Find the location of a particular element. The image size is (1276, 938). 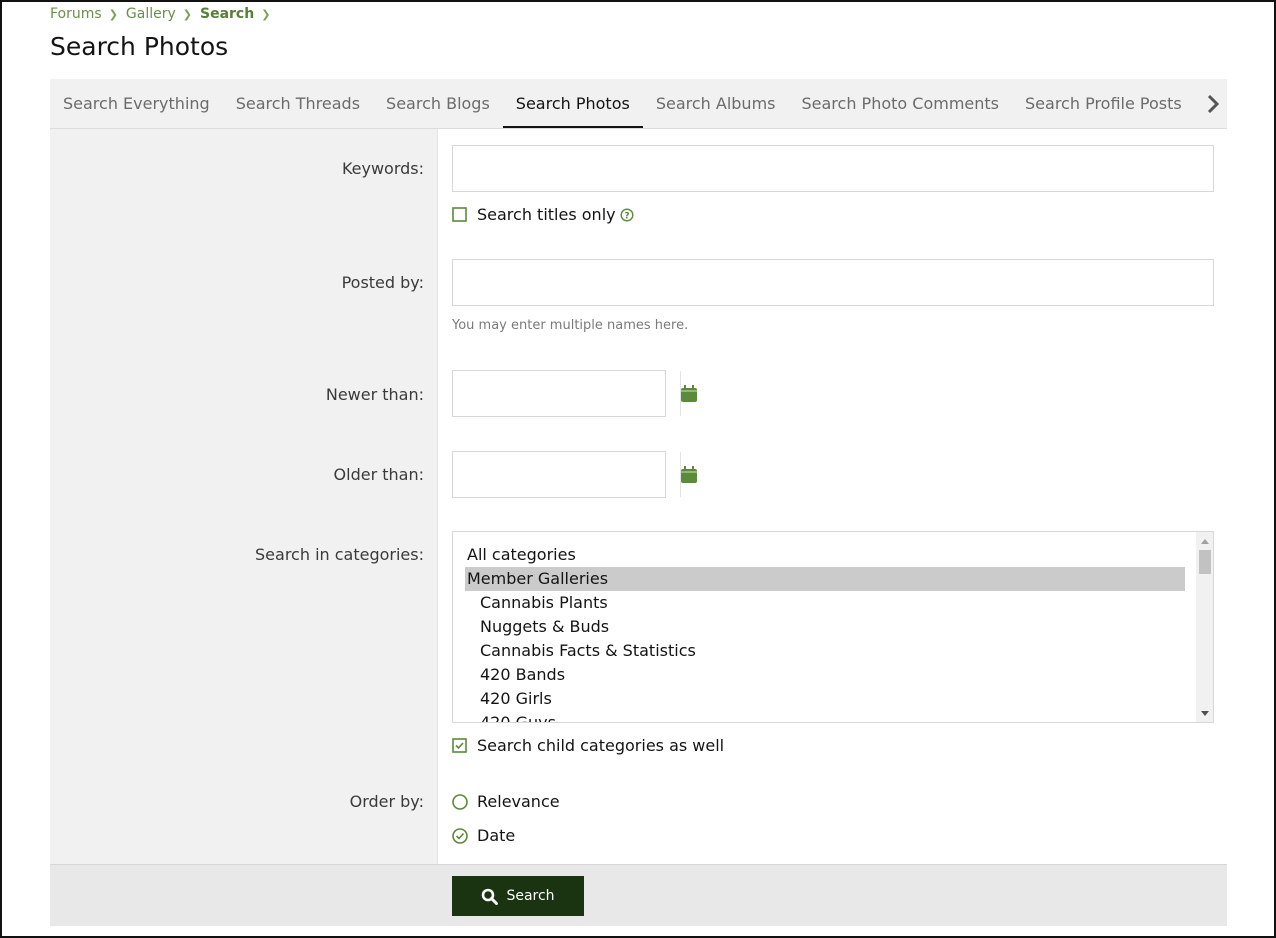

newer-than-calendar-button is located at coordinates (688, 393).